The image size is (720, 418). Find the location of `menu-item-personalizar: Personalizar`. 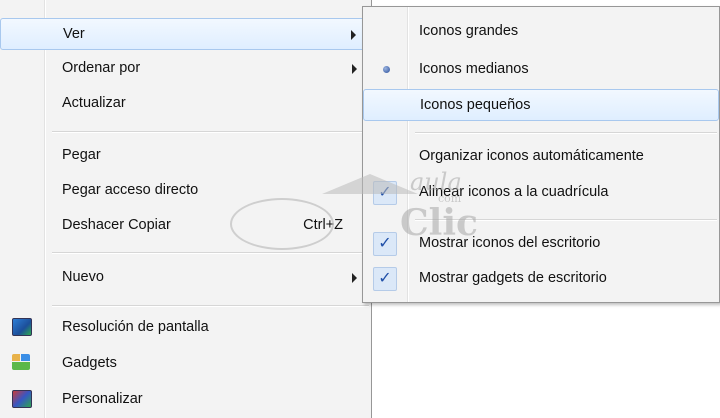

menu-item-personalizar: Personalizar is located at coordinates (185, 400).